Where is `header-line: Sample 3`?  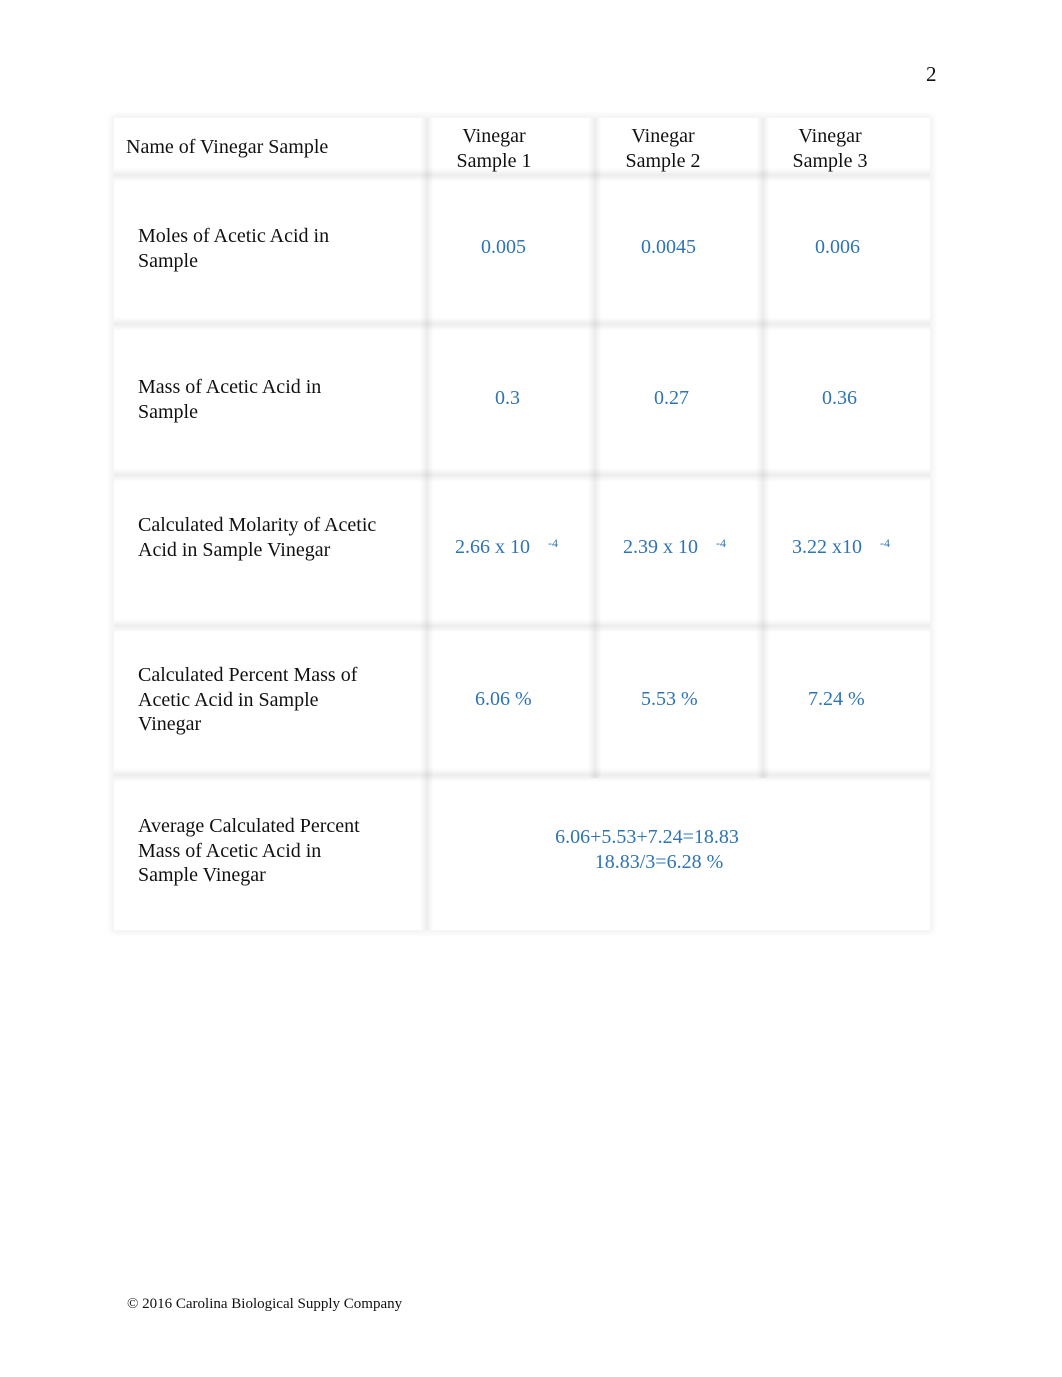
header-line: Sample 3 is located at coordinates (830, 161).